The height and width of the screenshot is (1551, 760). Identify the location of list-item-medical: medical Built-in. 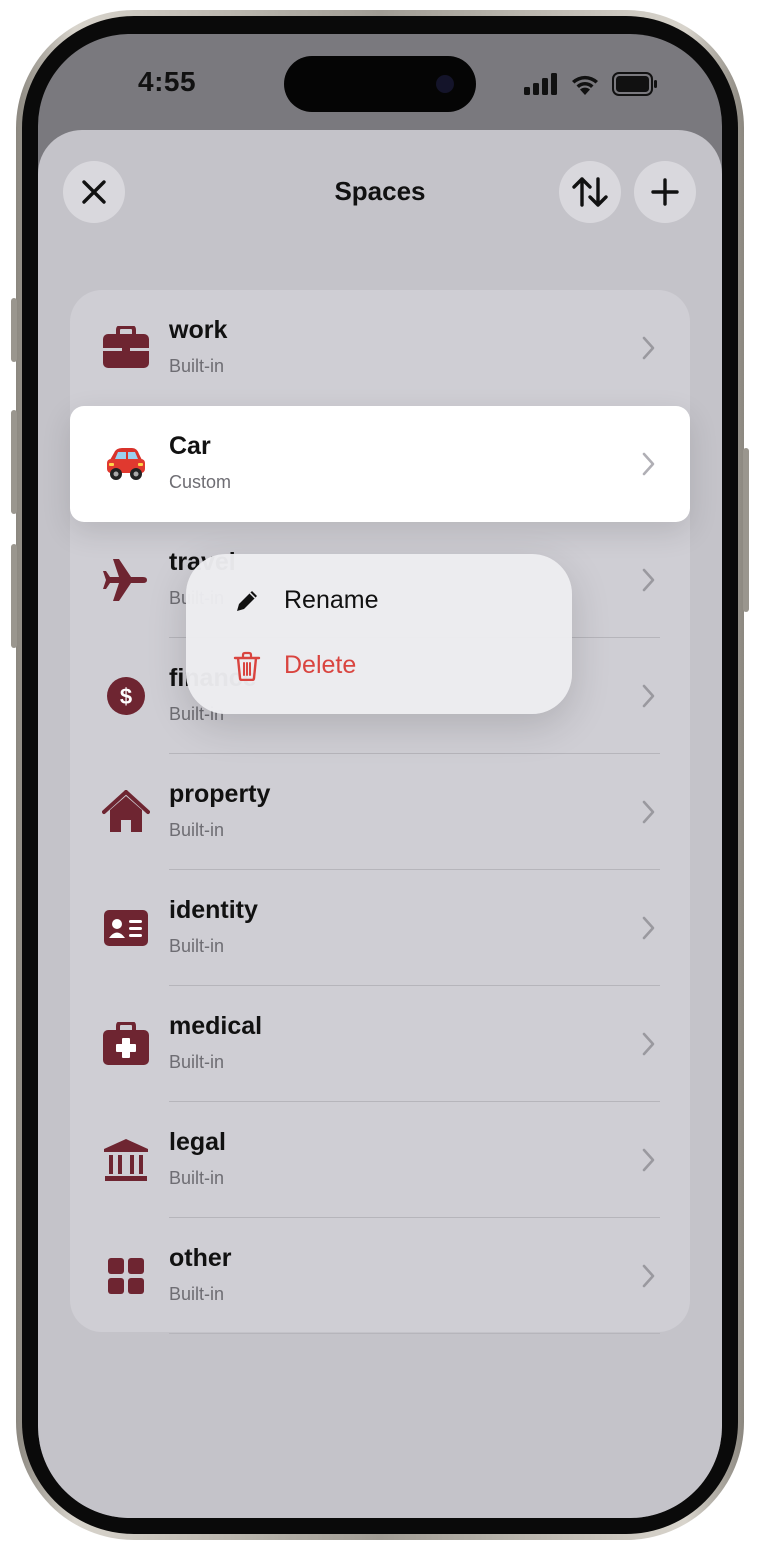
(380, 1044).